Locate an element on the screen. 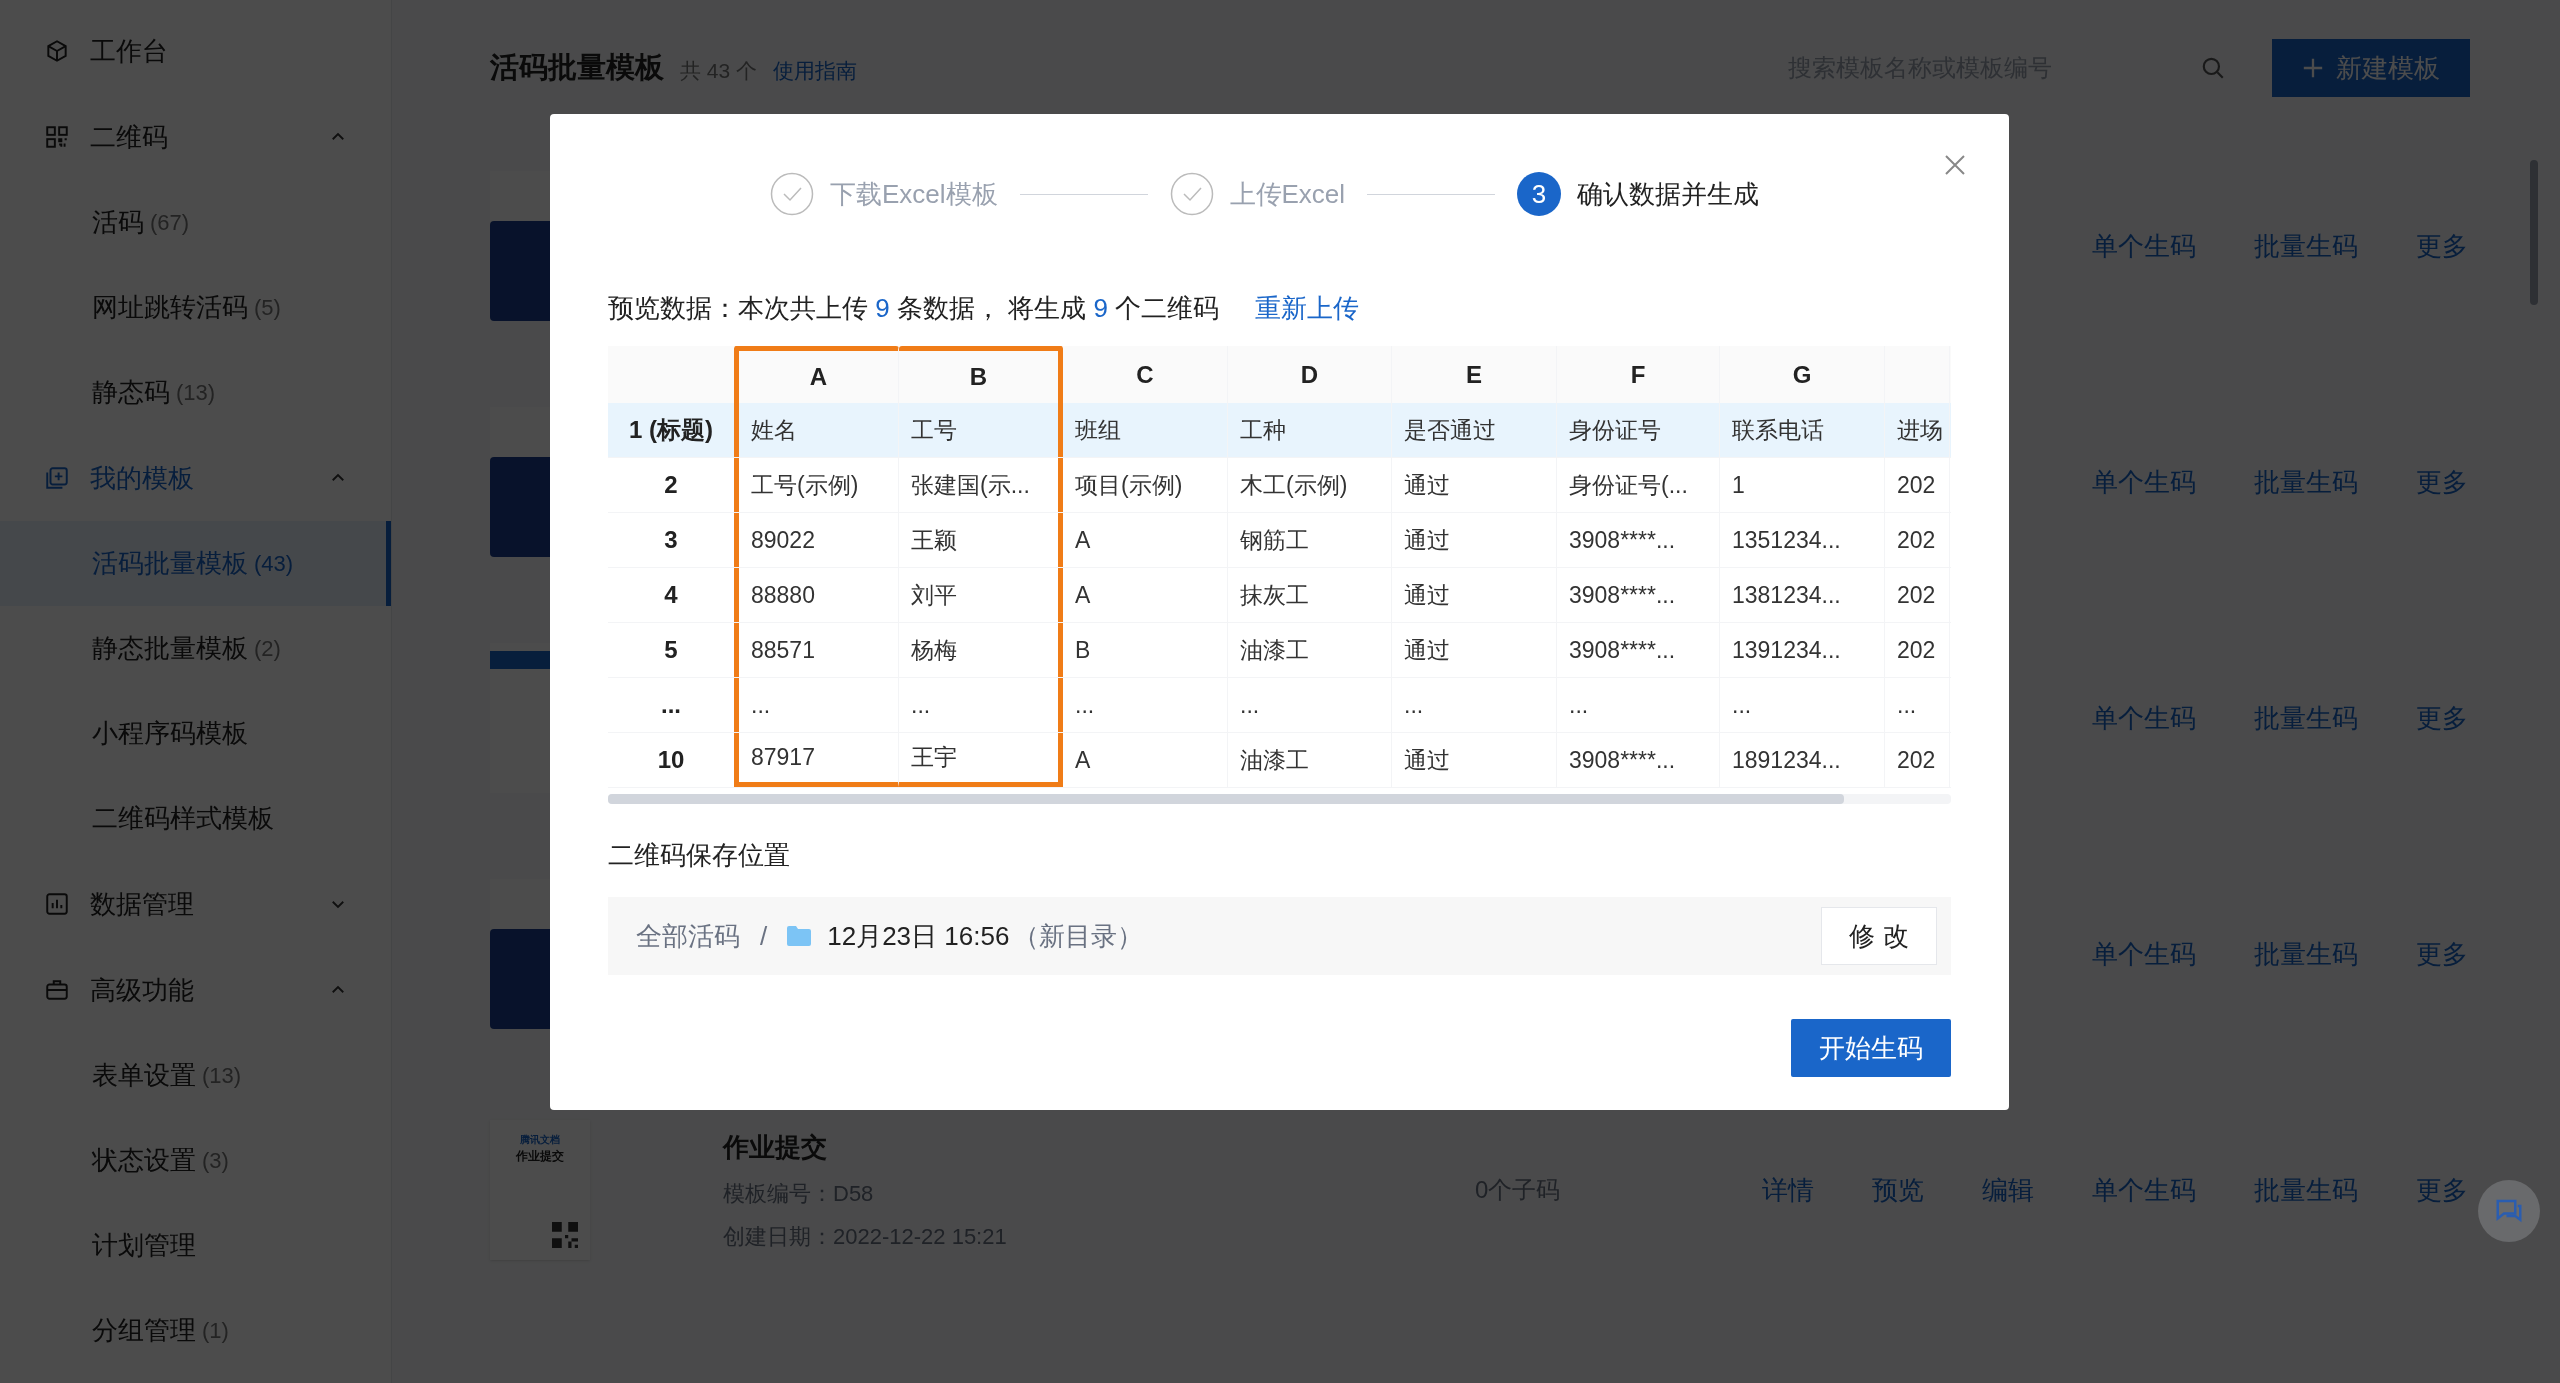  table-cell: B is located at coordinates (1145, 650).